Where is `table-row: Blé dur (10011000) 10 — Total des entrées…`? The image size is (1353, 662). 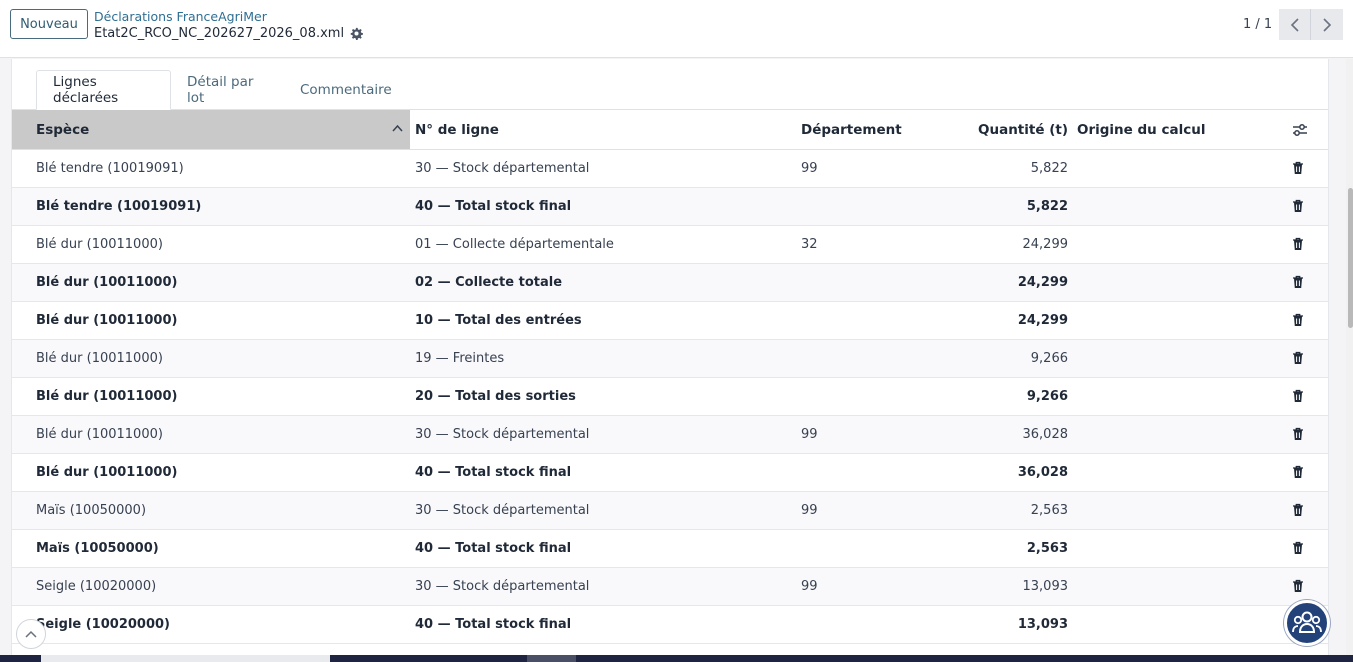 table-row: Blé dur (10011000) 10 — Total des entrées… is located at coordinates (670, 321).